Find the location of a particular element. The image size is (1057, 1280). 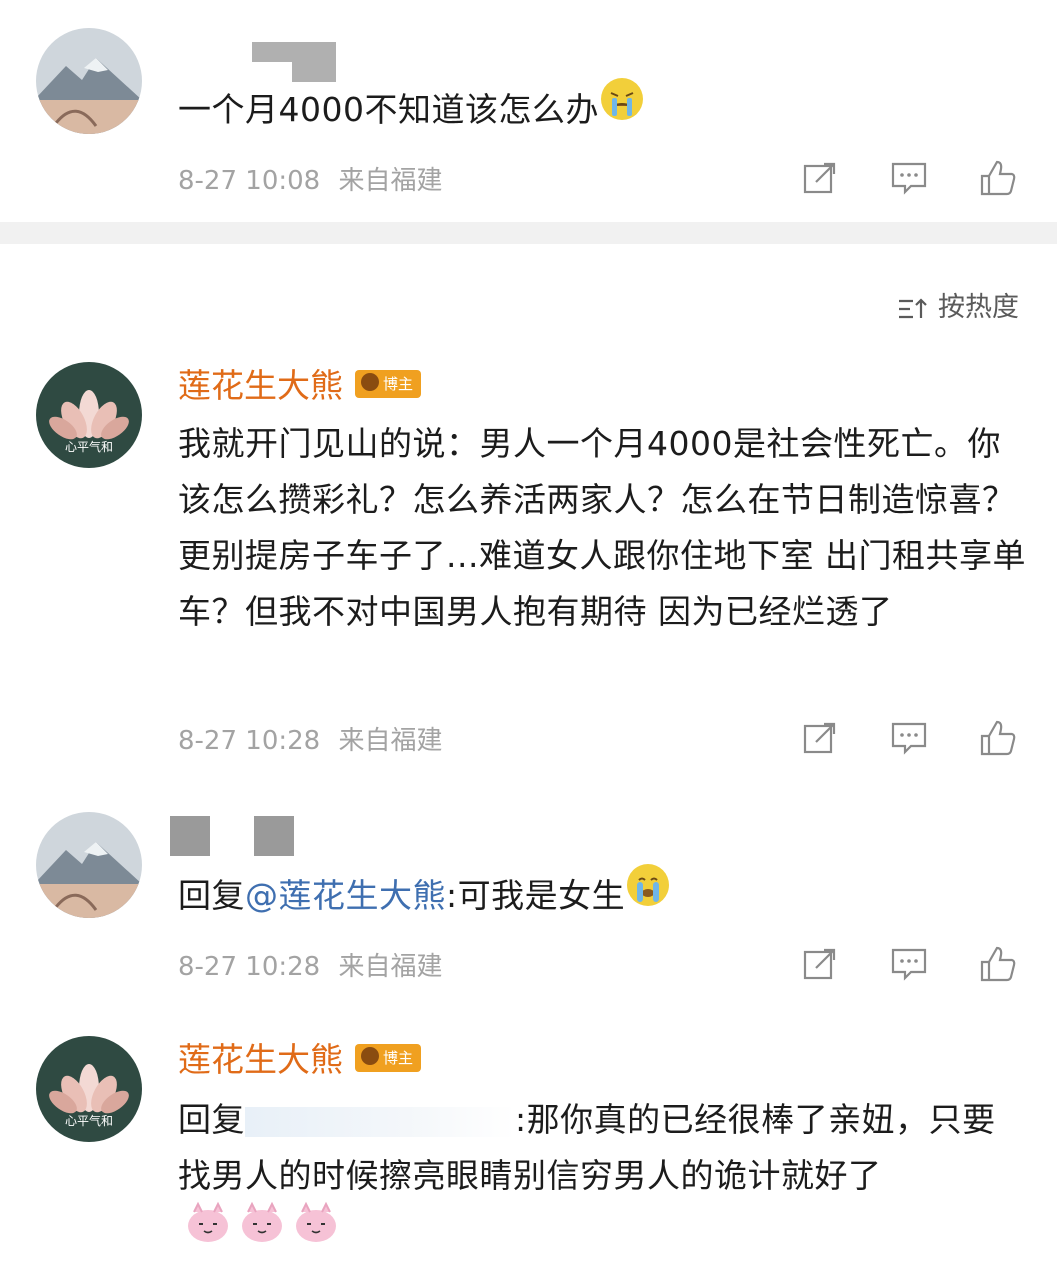

mention-link: @莲花生大熊 is located at coordinates (345, 895).